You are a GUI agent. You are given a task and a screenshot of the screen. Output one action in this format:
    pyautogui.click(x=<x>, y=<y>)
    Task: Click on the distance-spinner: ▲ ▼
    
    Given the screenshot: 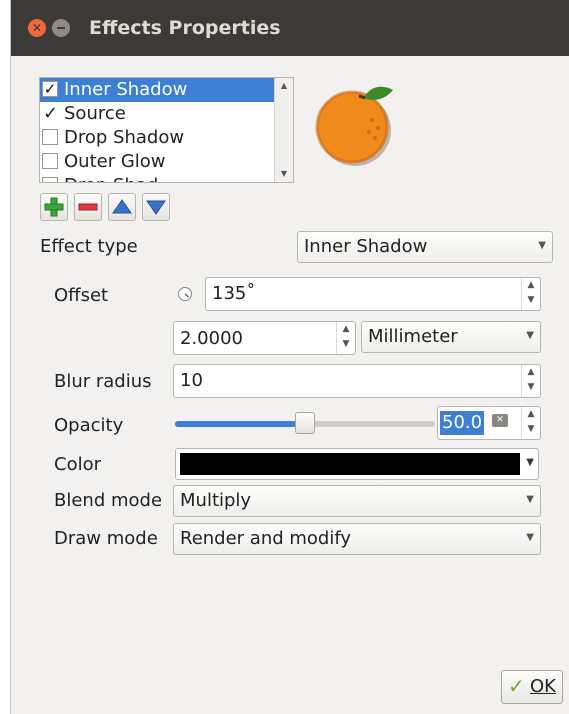 What is the action you would take?
    pyautogui.click(x=345, y=338)
    